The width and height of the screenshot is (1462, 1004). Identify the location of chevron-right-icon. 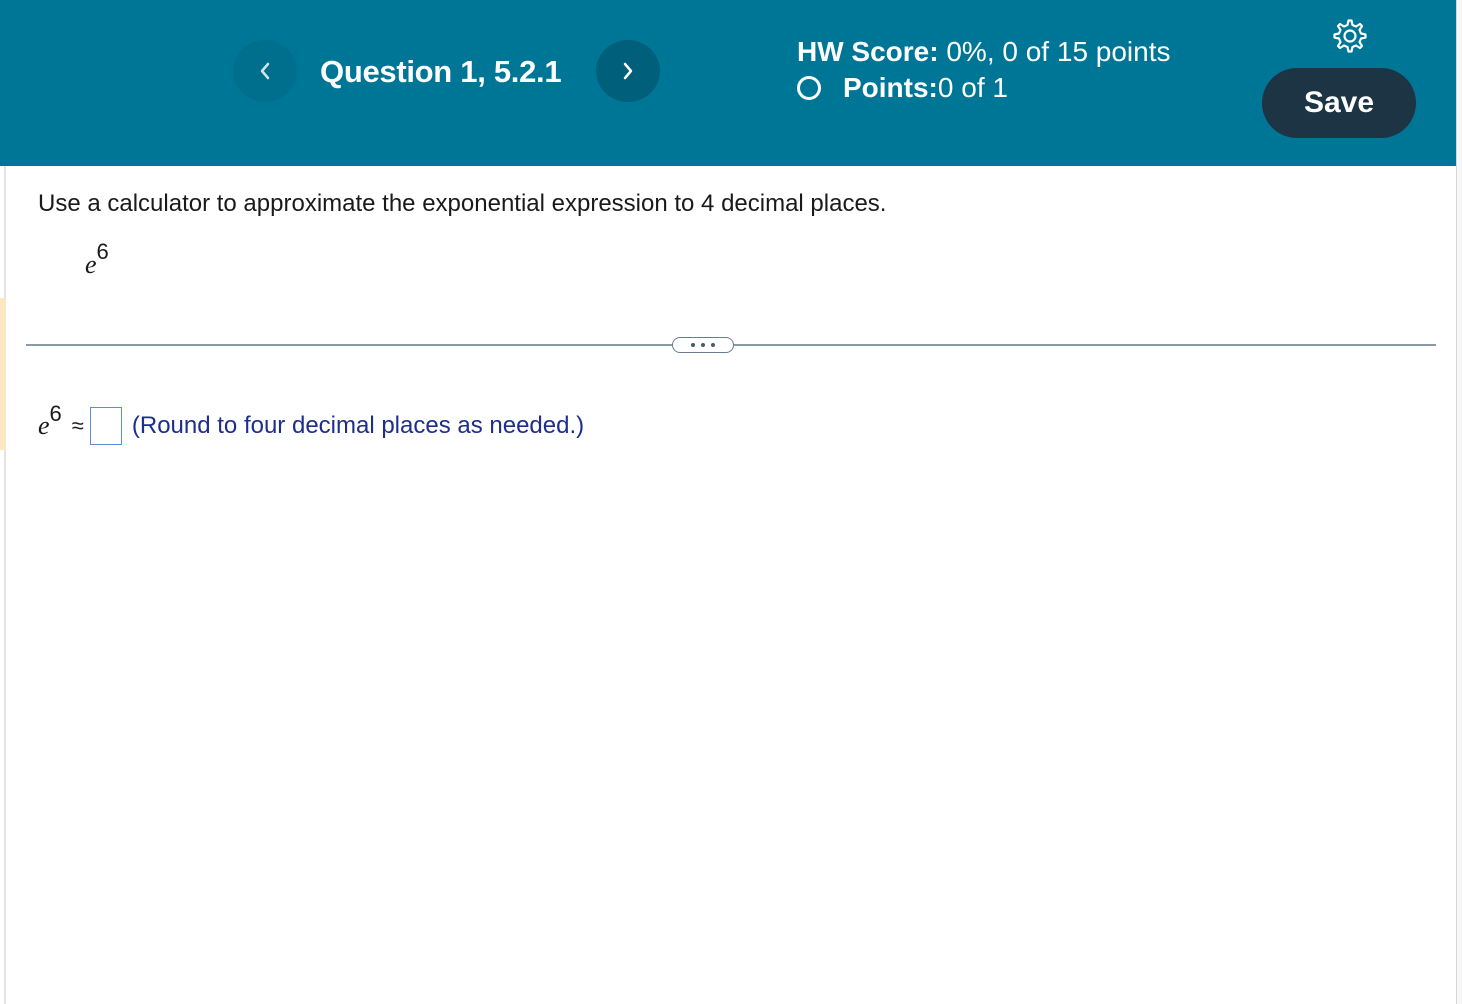
(628, 71).